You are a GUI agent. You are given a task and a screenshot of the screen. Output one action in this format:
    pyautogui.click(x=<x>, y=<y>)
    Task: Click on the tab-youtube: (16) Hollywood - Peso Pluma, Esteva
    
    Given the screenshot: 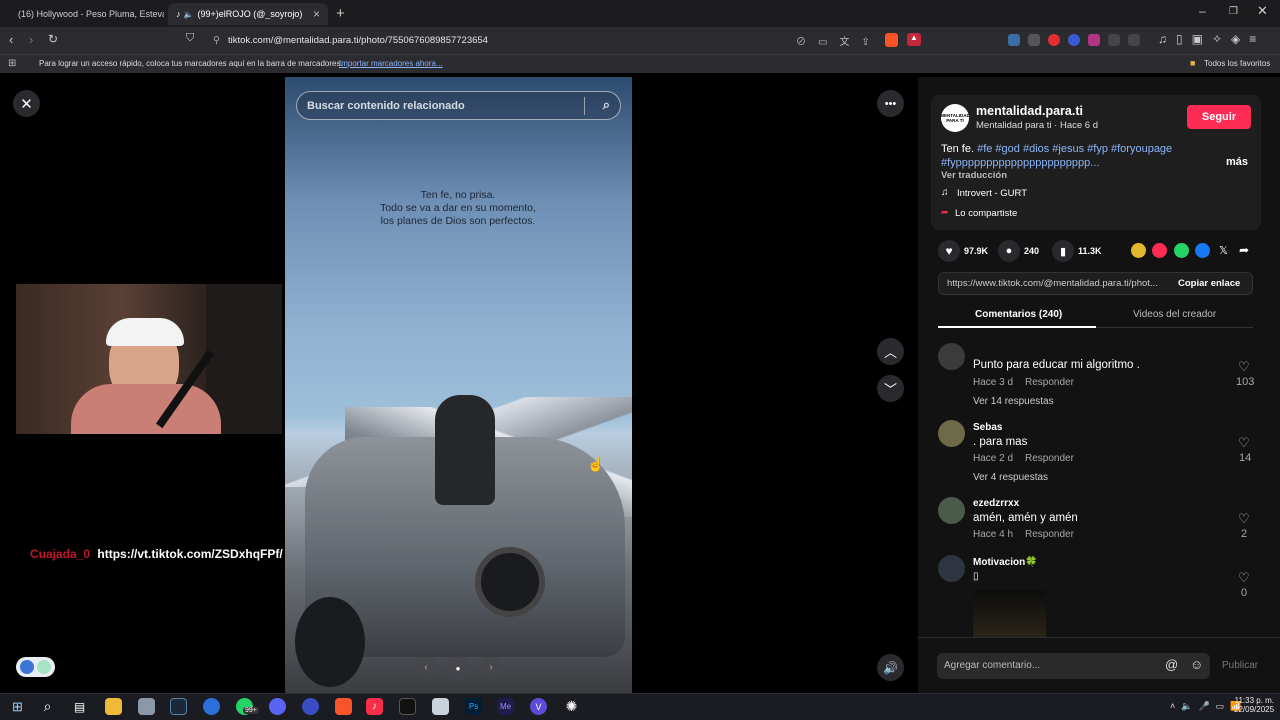 What is the action you would take?
    pyautogui.click(x=84, y=14)
    